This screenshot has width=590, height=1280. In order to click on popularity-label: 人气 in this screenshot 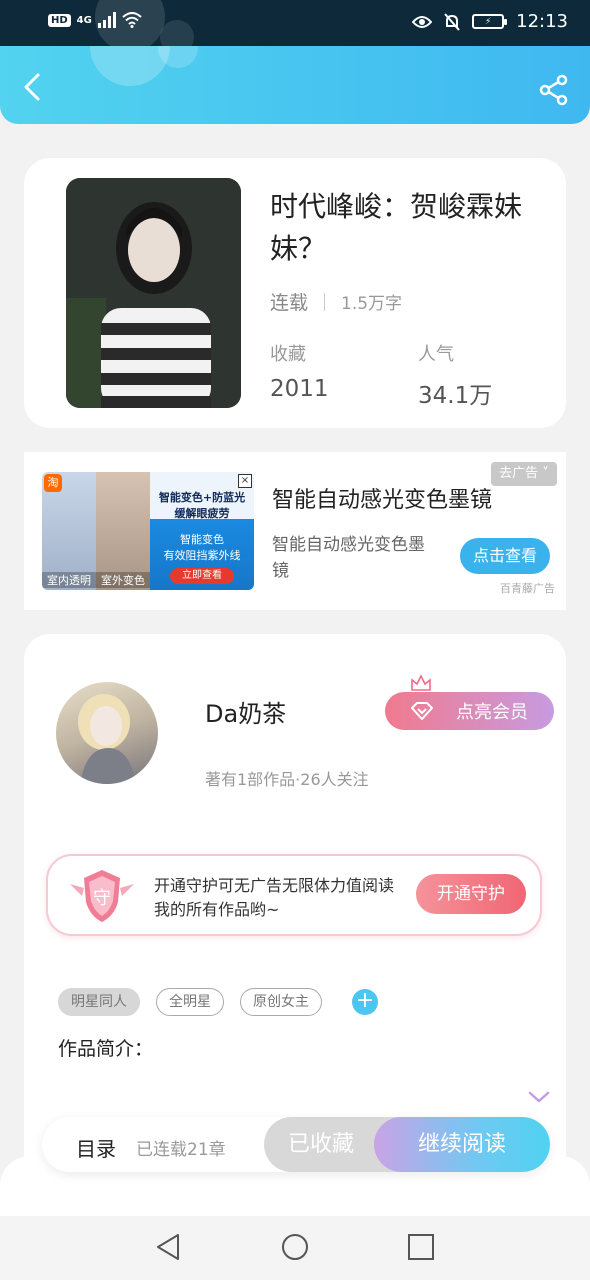, I will do `click(436, 354)`.